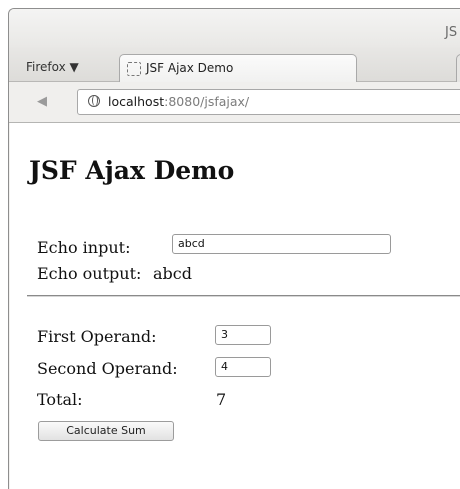  What do you see at coordinates (207, 101) in the screenshot?
I see `url-path: :8080/jsfajax/` at bounding box center [207, 101].